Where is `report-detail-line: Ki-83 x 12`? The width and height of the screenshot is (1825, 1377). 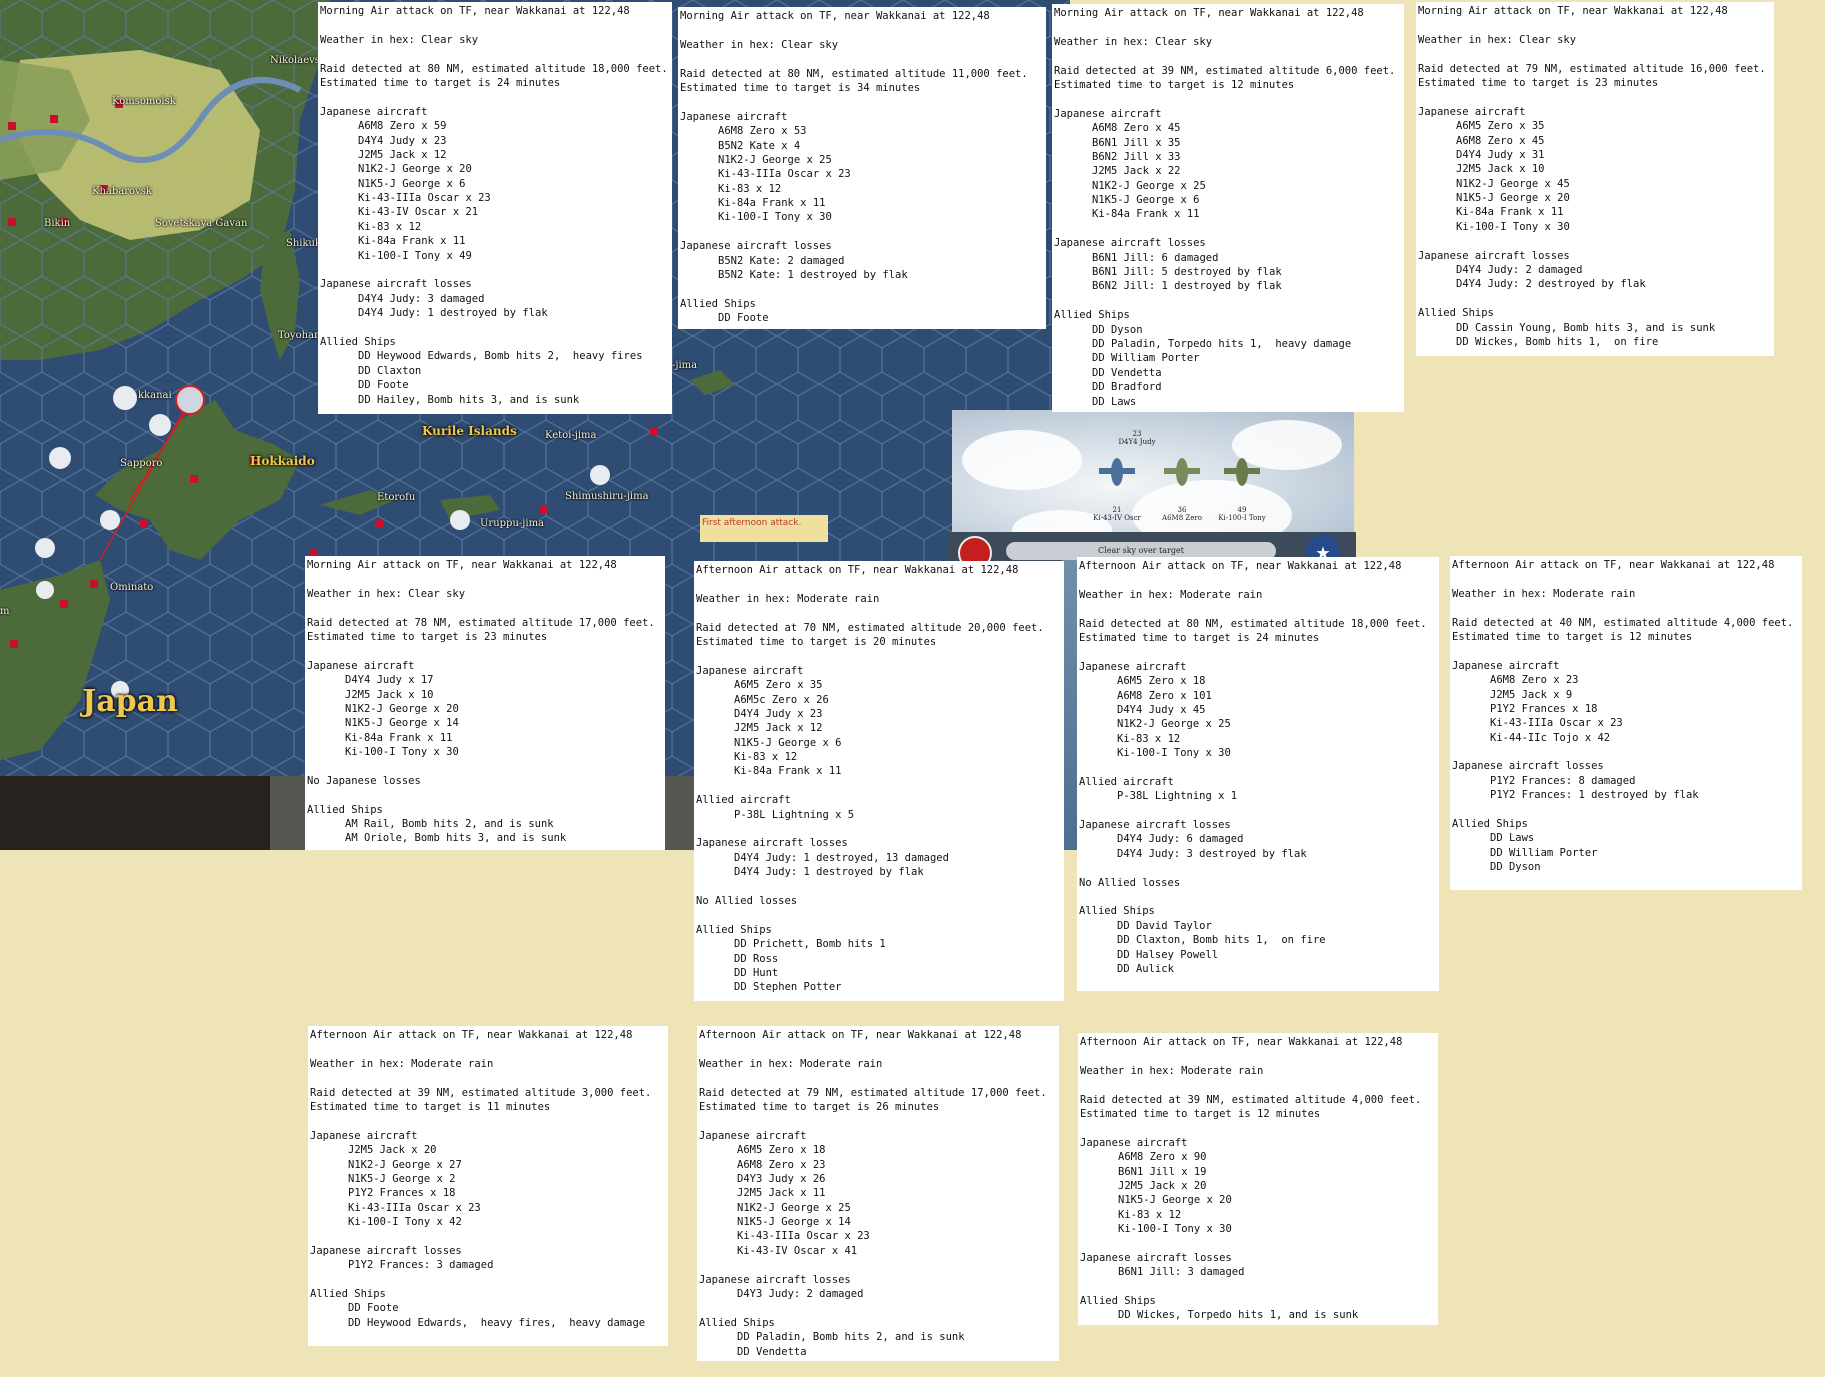 report-detail-line: Ki-83 x 12 is located at coordinates (750, 188).